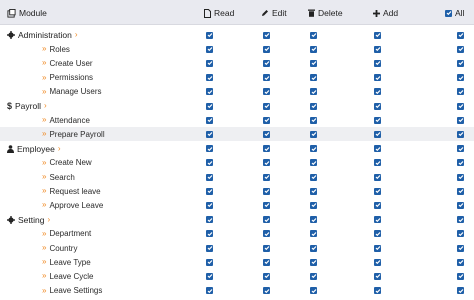  I want to click on select-all-checkbox, so click(448, 13).